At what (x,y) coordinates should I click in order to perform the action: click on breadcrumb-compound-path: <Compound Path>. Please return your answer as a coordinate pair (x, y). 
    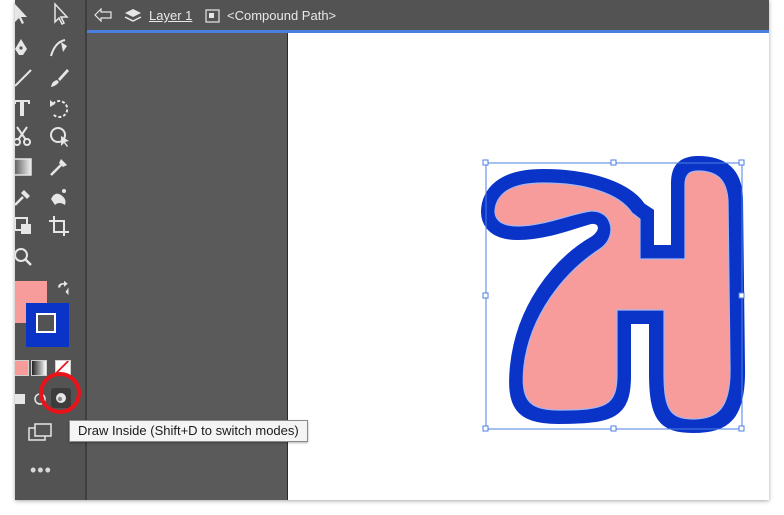
    Looking at the image, I should click on (281, 15).